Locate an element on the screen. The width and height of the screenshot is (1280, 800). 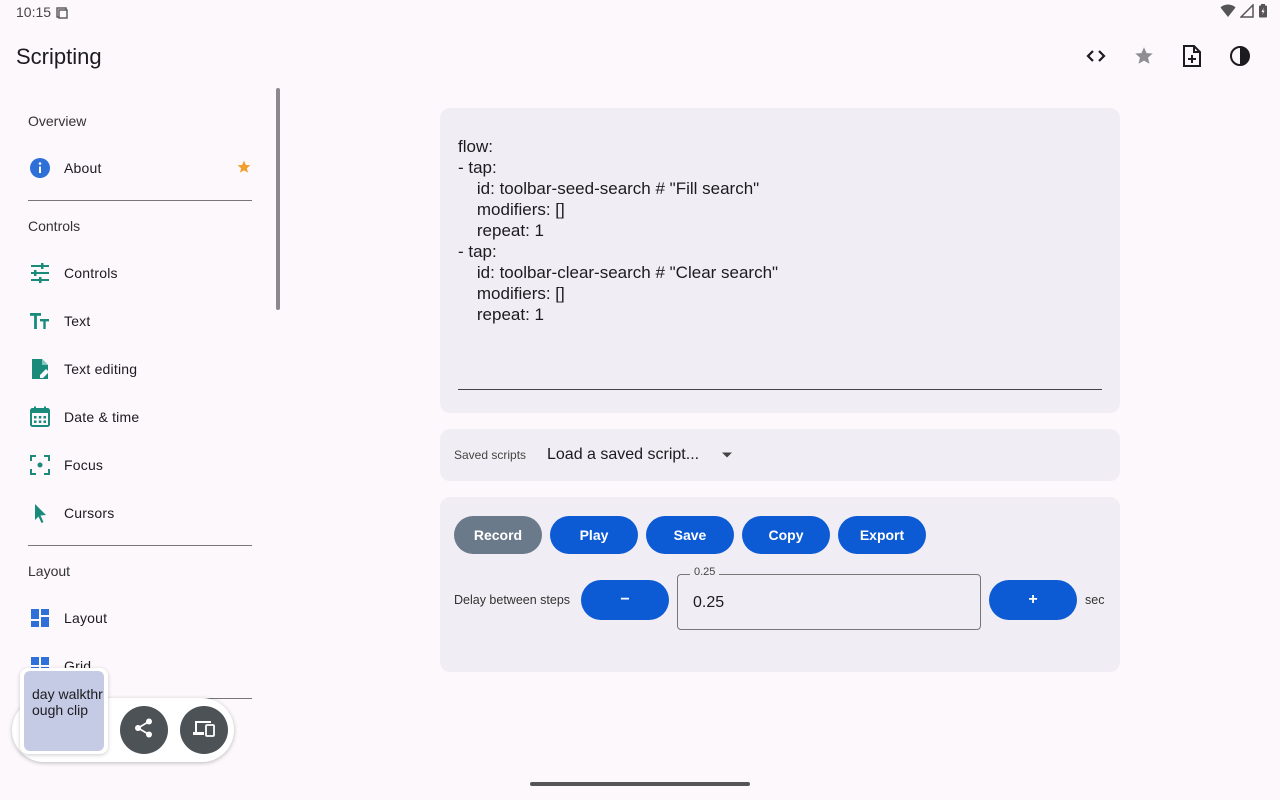
favorite-star-icon is located at coordinates (244, 169).